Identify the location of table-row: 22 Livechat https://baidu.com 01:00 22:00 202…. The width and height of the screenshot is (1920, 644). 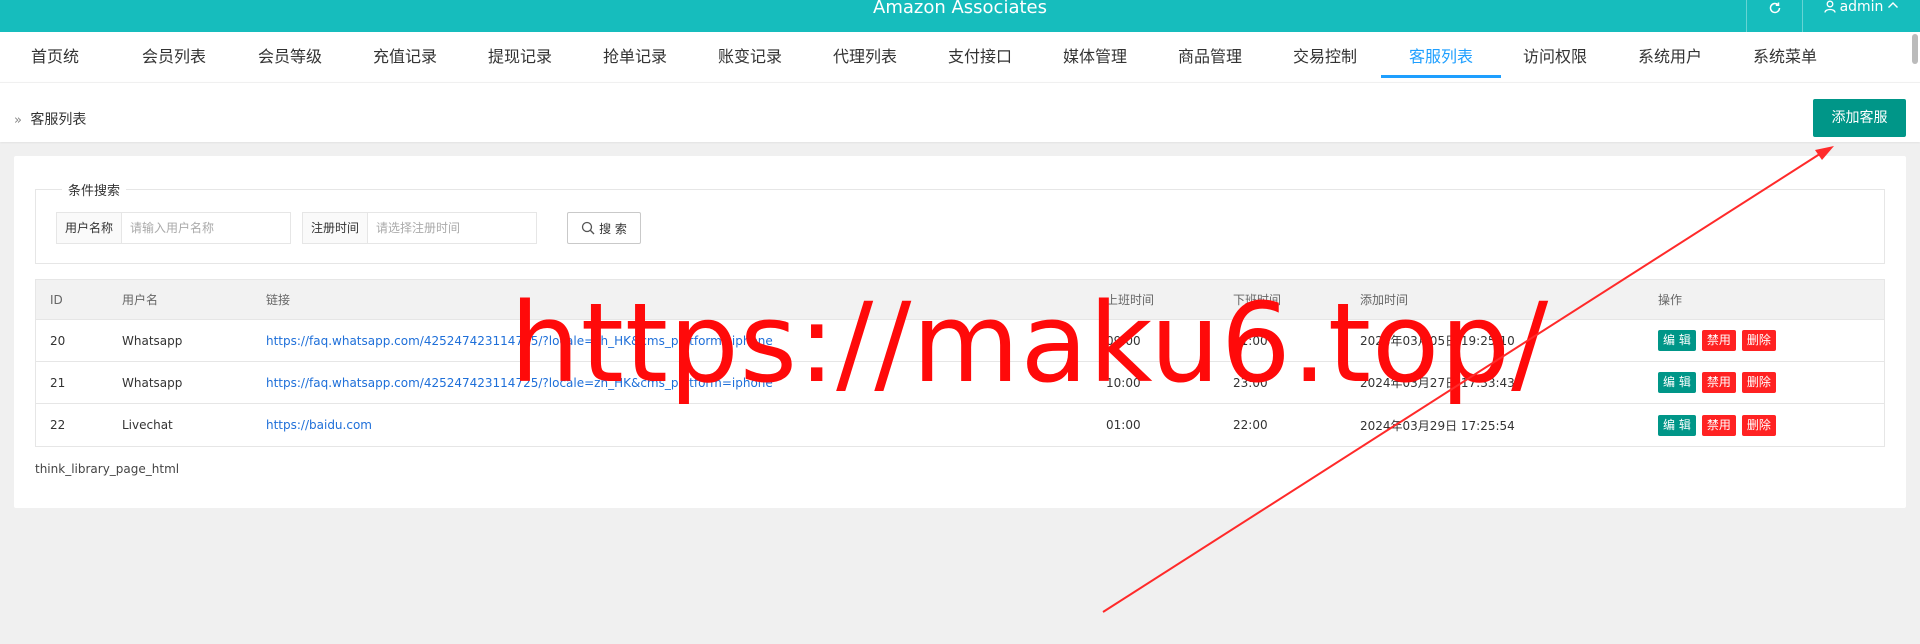
(960, 425).